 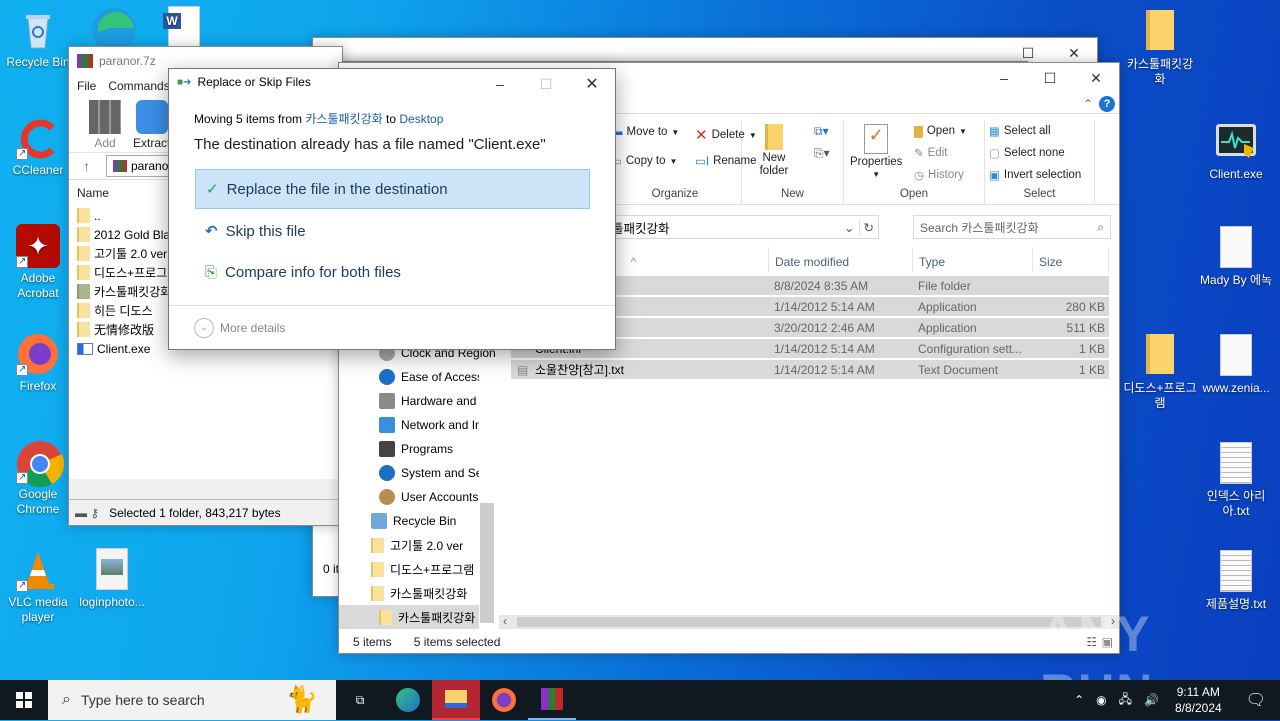 I want to click on open-button: ▇ Open ▼, so click(x=940, y=131).